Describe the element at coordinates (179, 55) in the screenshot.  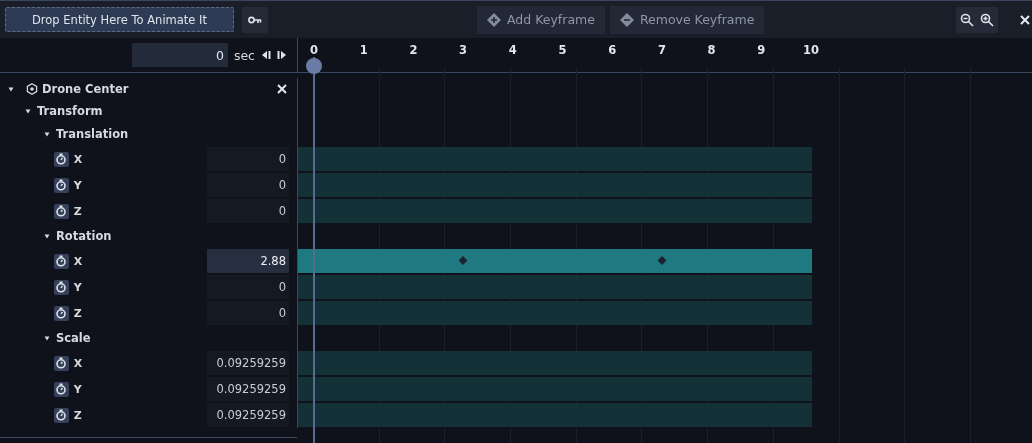
I see `time-field: 0` at that location.